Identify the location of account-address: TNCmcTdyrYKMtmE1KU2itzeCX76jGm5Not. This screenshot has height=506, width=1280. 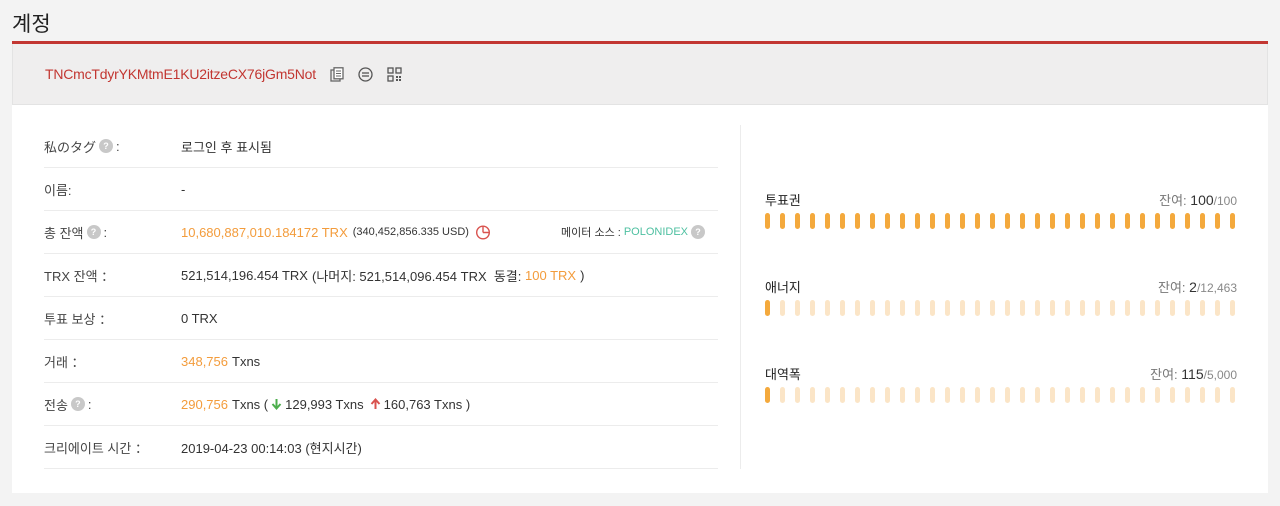
(180, 74).